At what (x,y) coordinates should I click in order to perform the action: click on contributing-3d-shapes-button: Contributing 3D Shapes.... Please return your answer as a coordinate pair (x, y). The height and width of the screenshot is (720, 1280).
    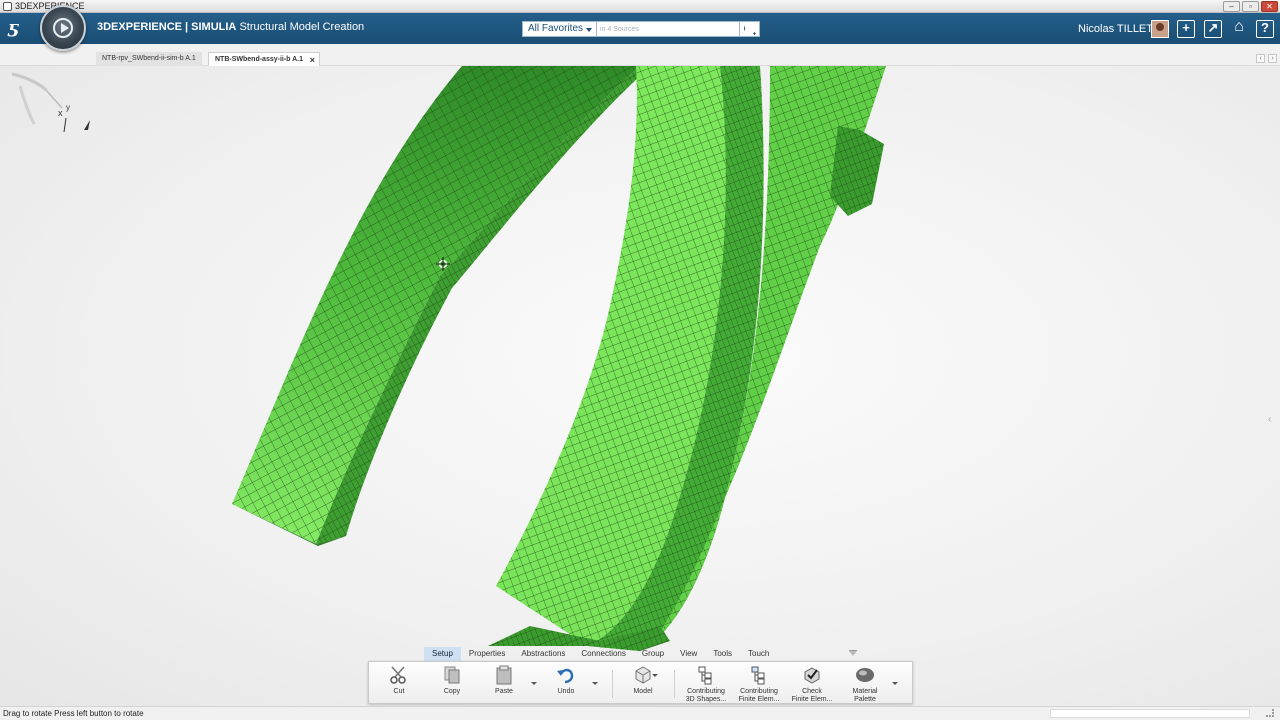
    Looking at the image, I should click on (706, 684).